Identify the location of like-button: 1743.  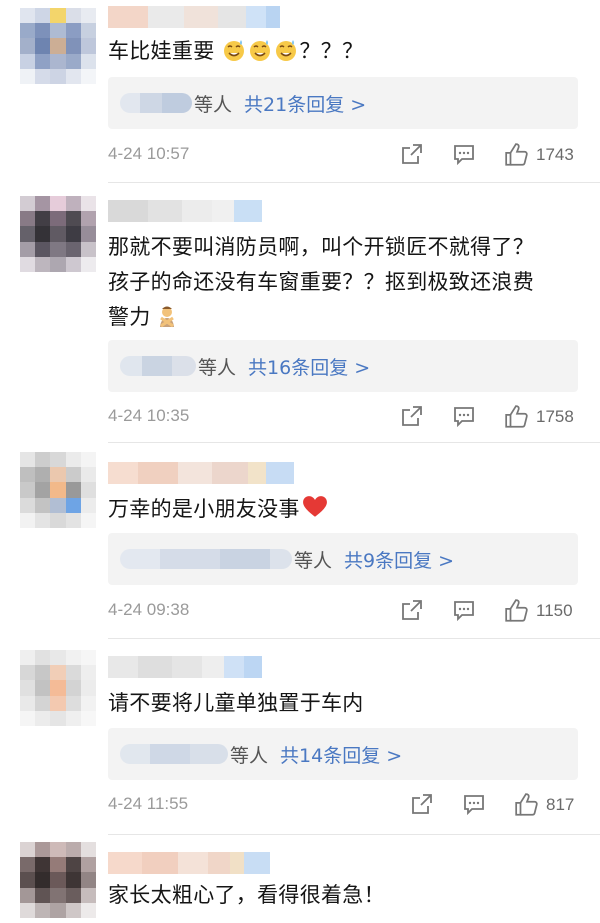
(539, 155).